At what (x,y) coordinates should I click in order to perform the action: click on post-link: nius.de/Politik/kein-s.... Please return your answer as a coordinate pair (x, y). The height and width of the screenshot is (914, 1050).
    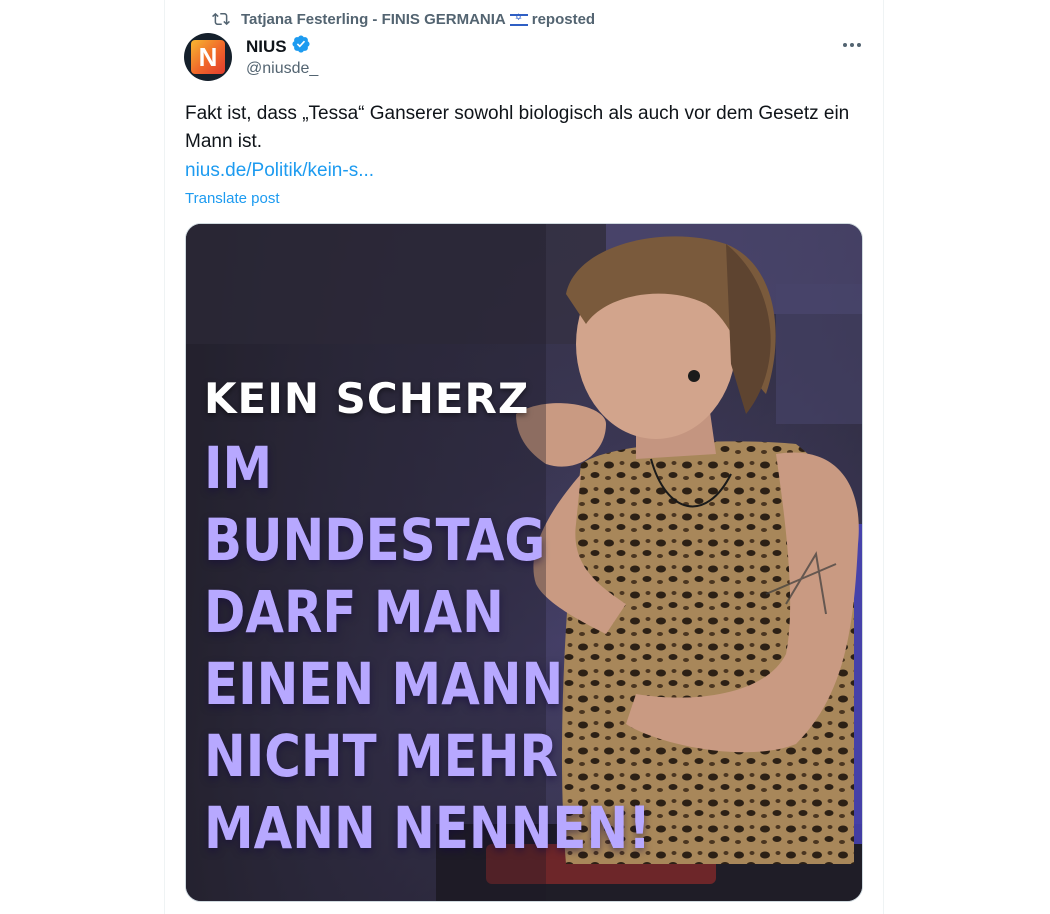
    Looking at the image, I should click on (279, 171).